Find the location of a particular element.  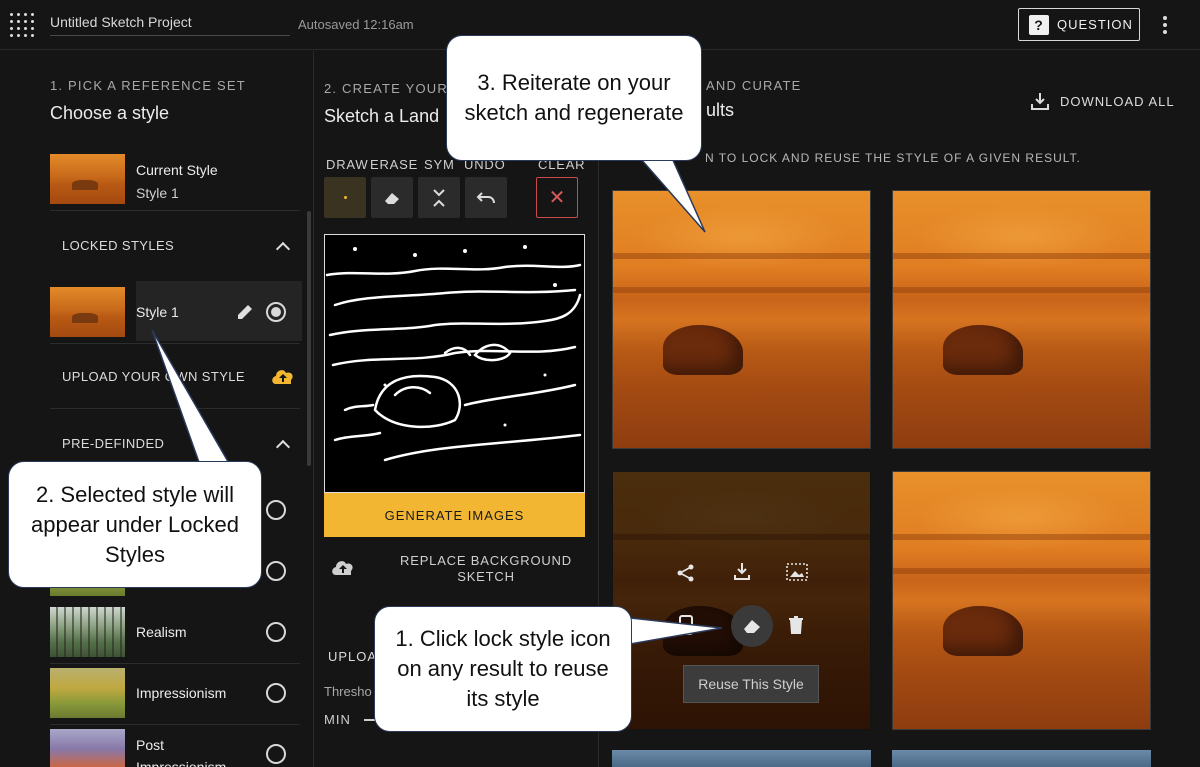

sketch-canvas is located at coordinates (454, 363).